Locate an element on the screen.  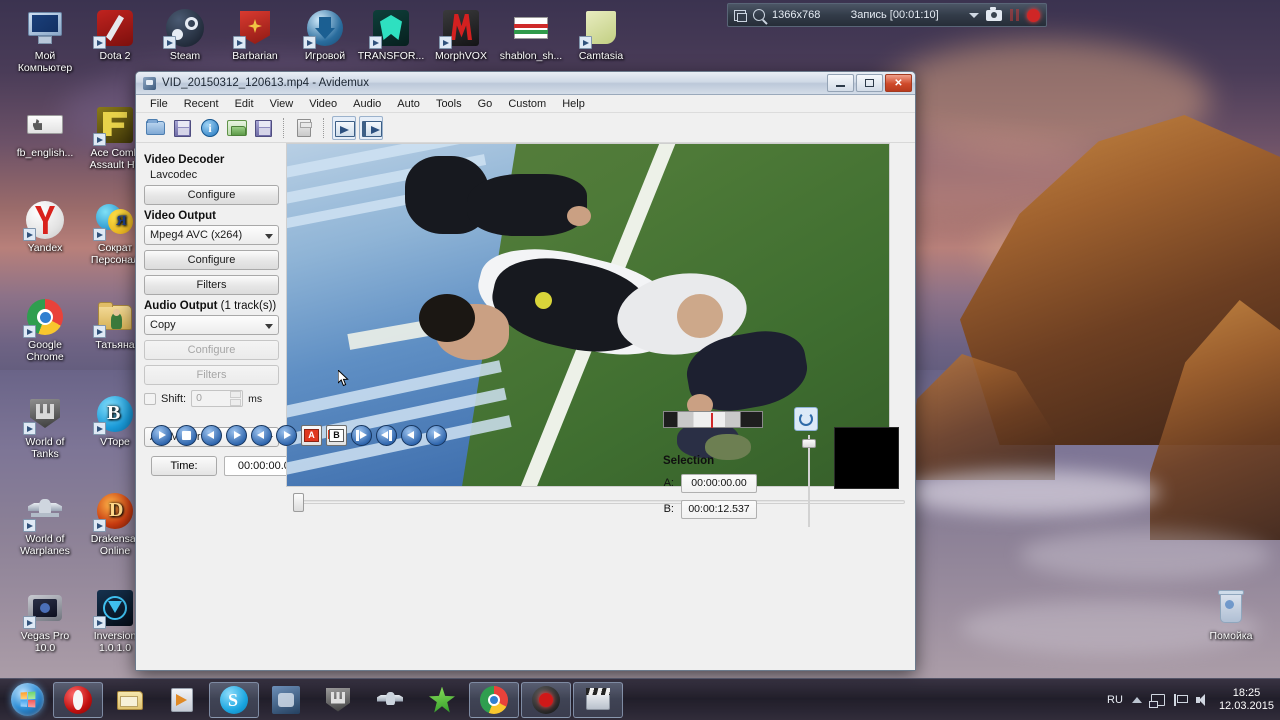
media-player-taskbar-button is located at coordinates (182, 700).